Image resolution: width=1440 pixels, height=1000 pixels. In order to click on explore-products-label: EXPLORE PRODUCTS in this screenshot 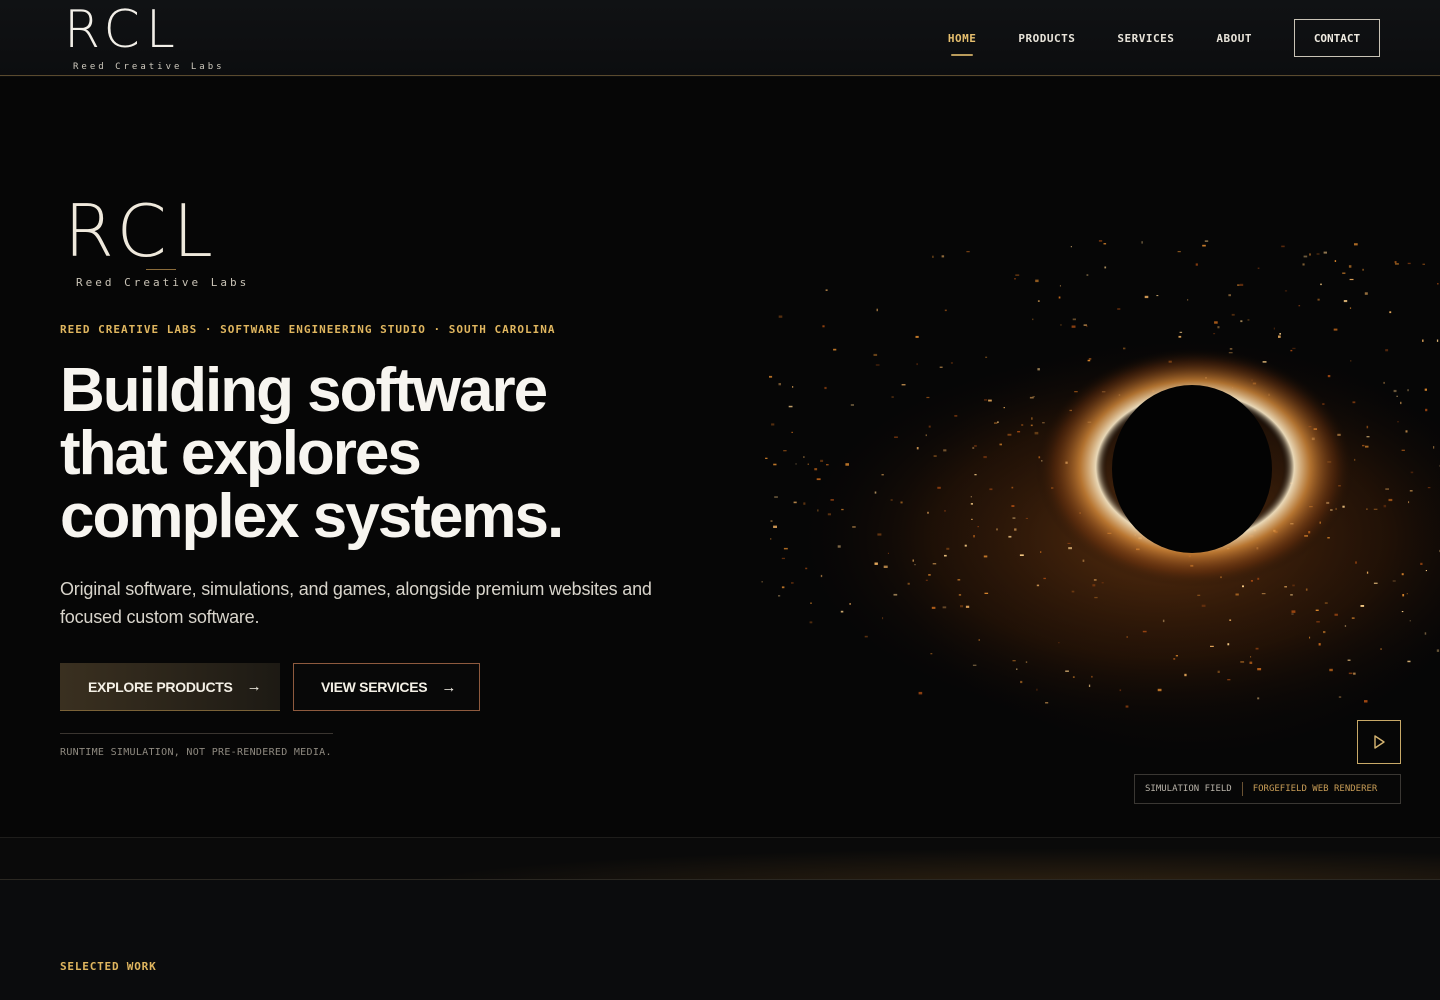, I will do `click(160, 686)`.